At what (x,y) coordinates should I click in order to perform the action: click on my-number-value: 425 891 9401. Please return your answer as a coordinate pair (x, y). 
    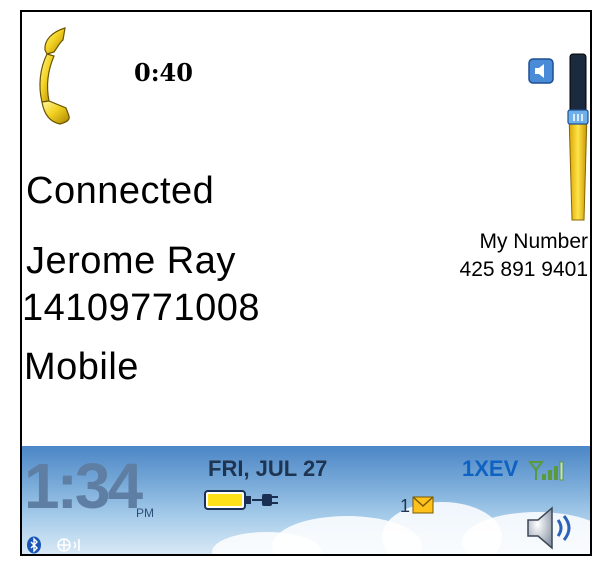
    Looking at the image, I should click on (523, 269).